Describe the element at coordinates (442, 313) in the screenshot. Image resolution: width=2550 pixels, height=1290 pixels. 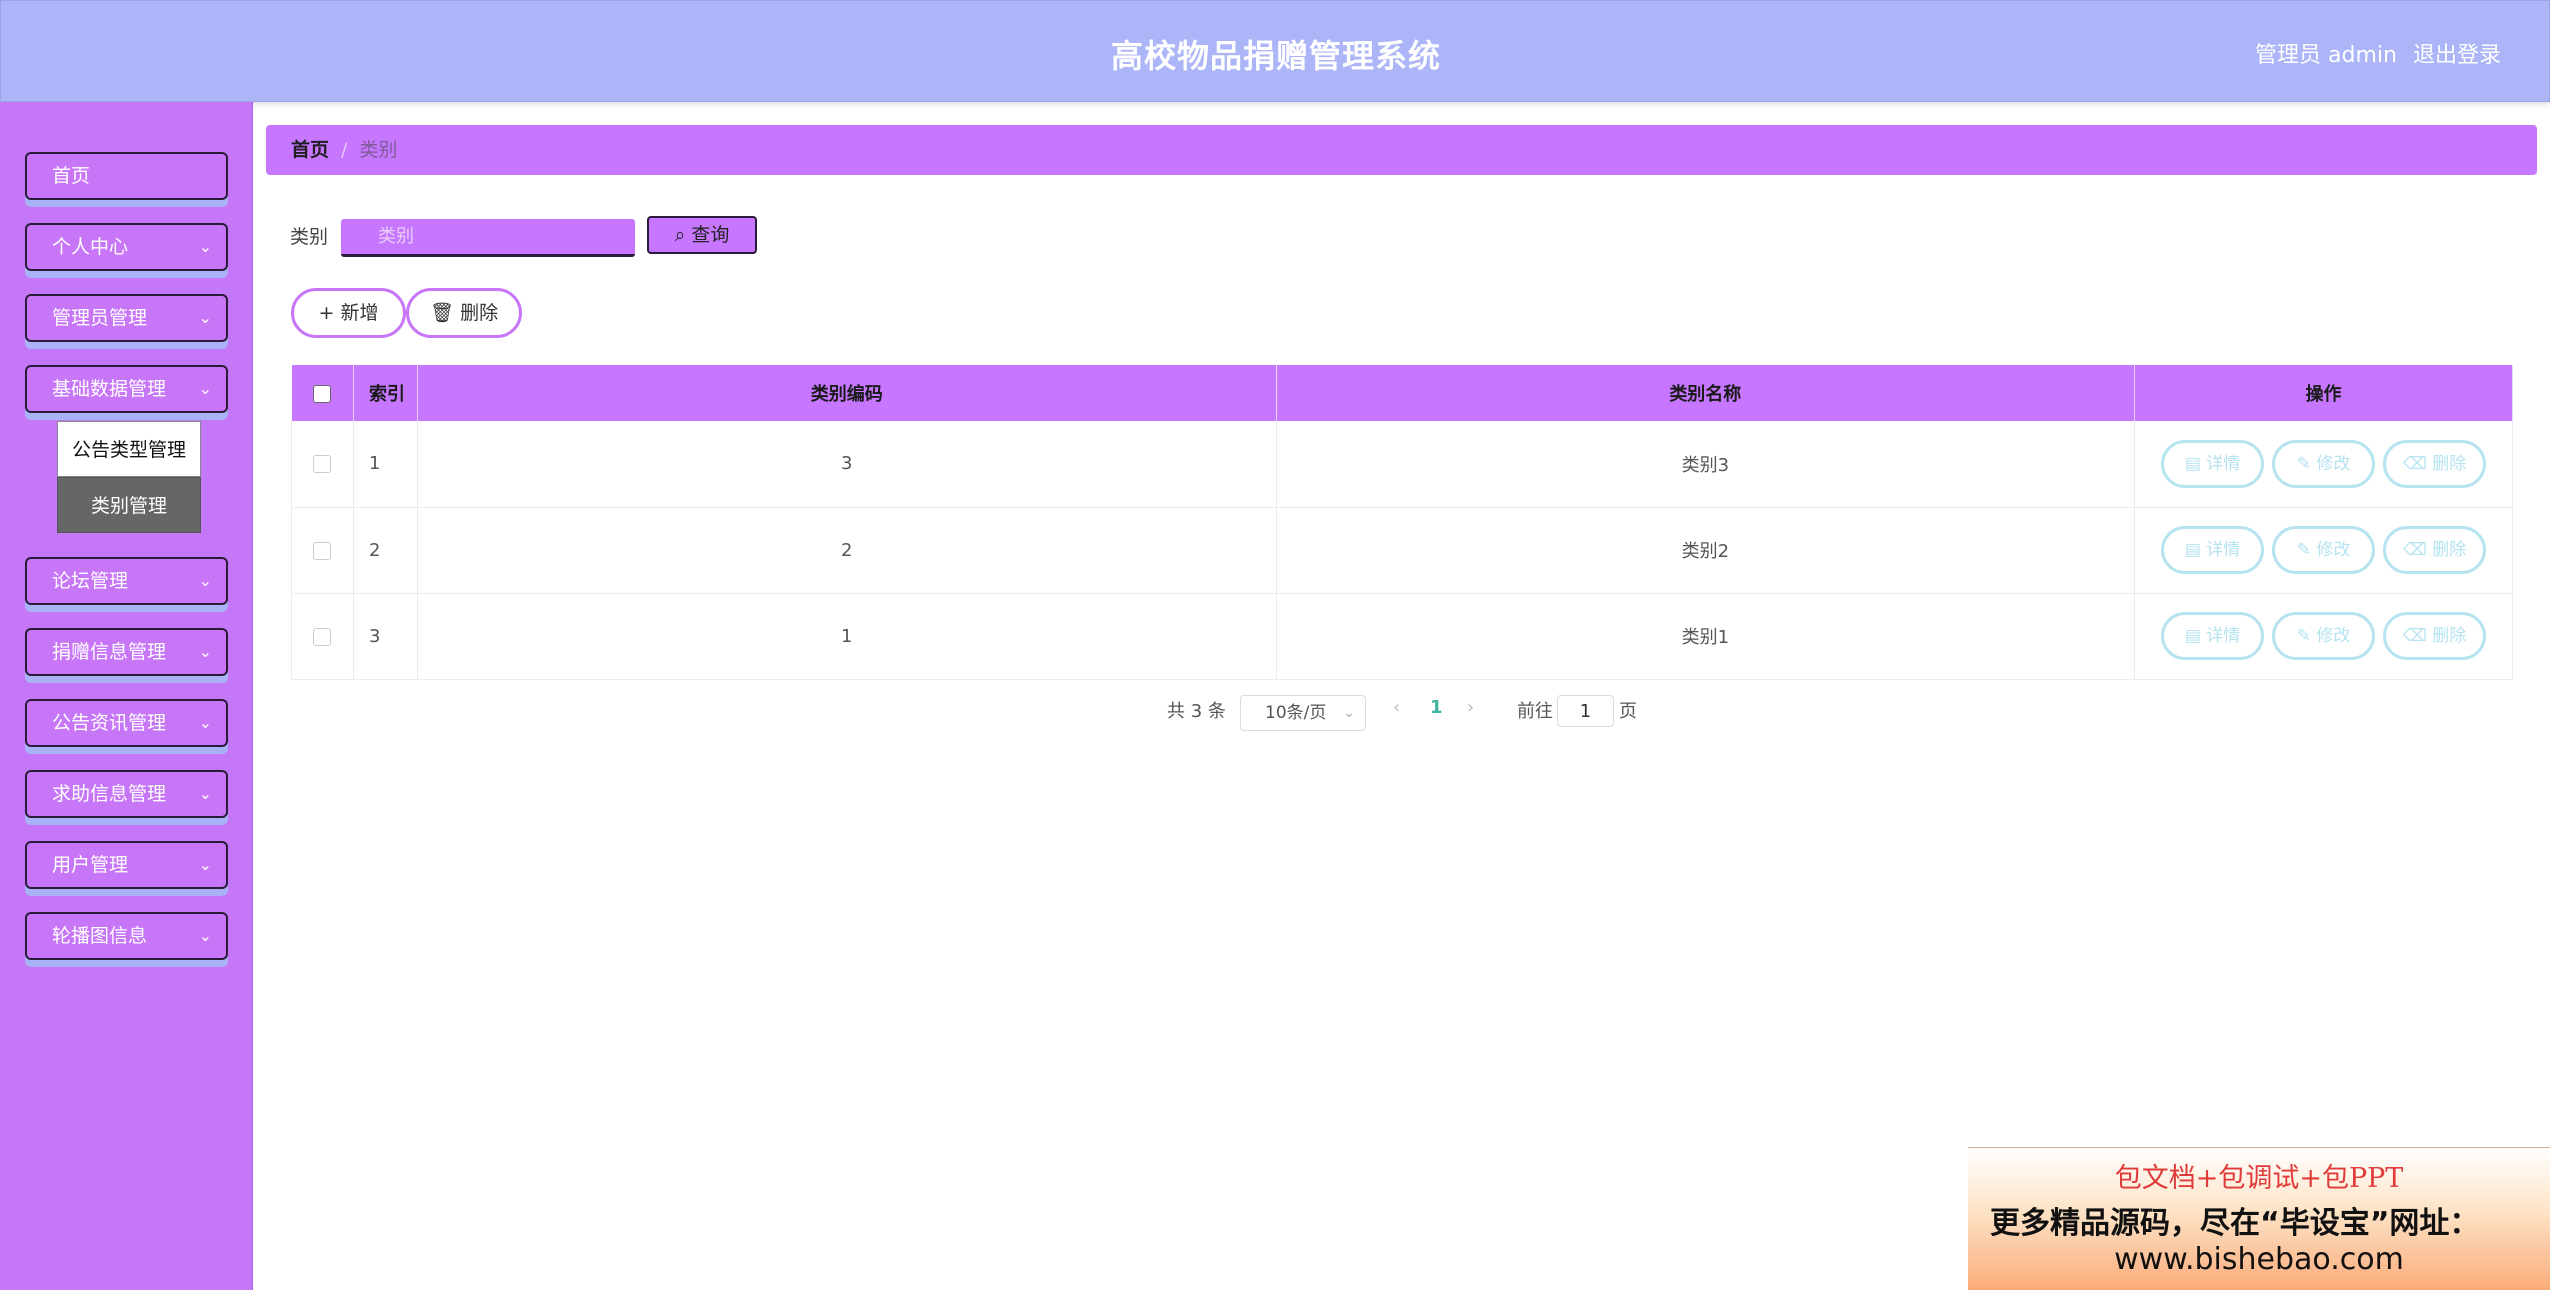
I see `trash-icon: 🗑` at that location.